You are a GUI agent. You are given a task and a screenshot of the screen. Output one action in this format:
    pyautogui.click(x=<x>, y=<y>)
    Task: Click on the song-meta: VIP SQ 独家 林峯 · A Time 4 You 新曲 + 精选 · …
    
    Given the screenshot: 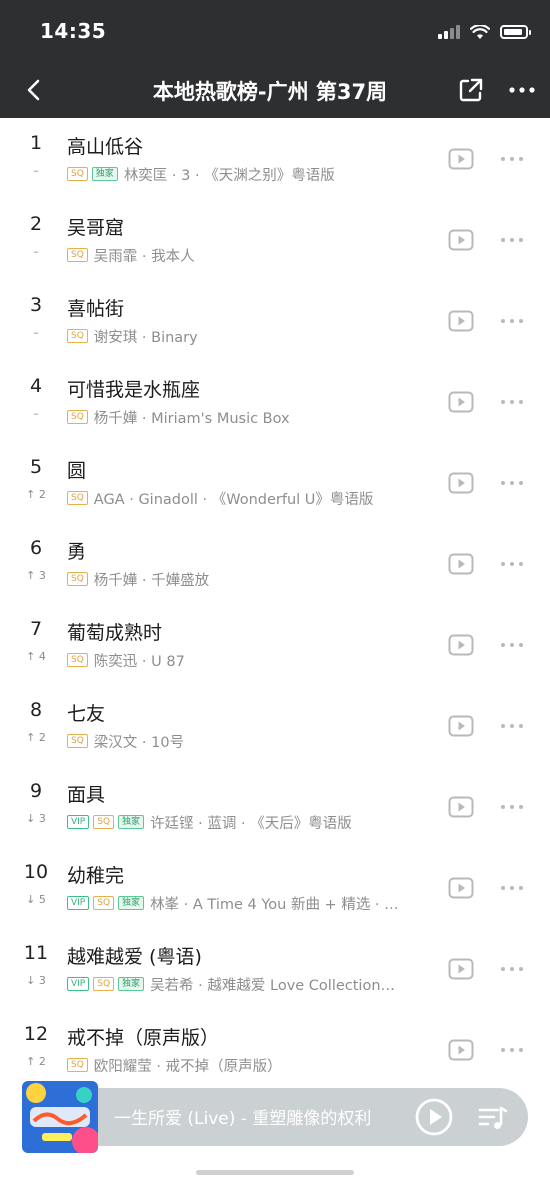 What is the action you would take?
    pyautogui.click(x=249, y=903)
    